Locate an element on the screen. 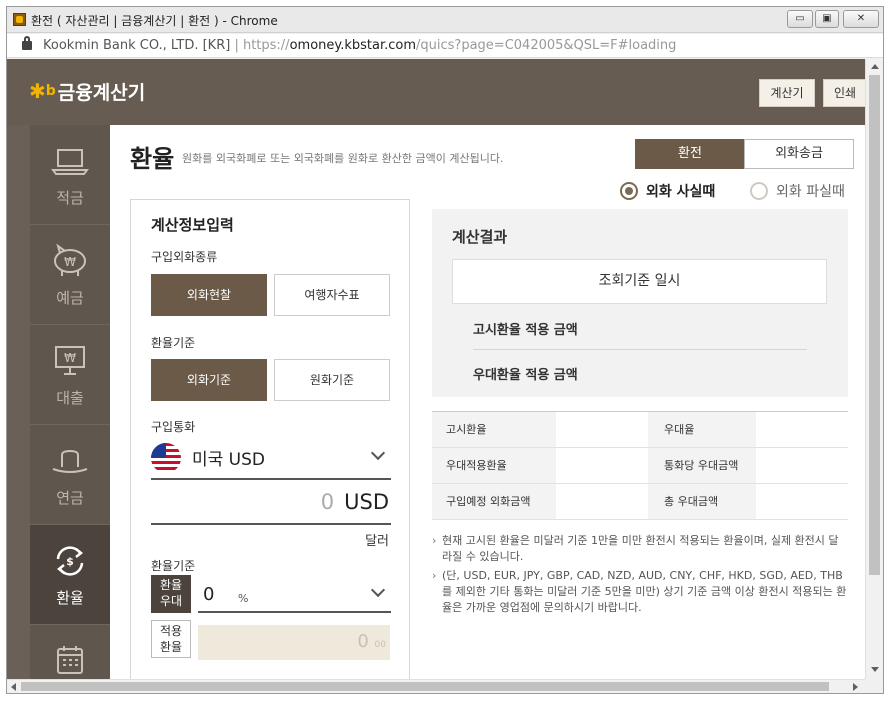 This screenshot has height=701, width=895. logo-kb: b is located at coordinates (50, 91).